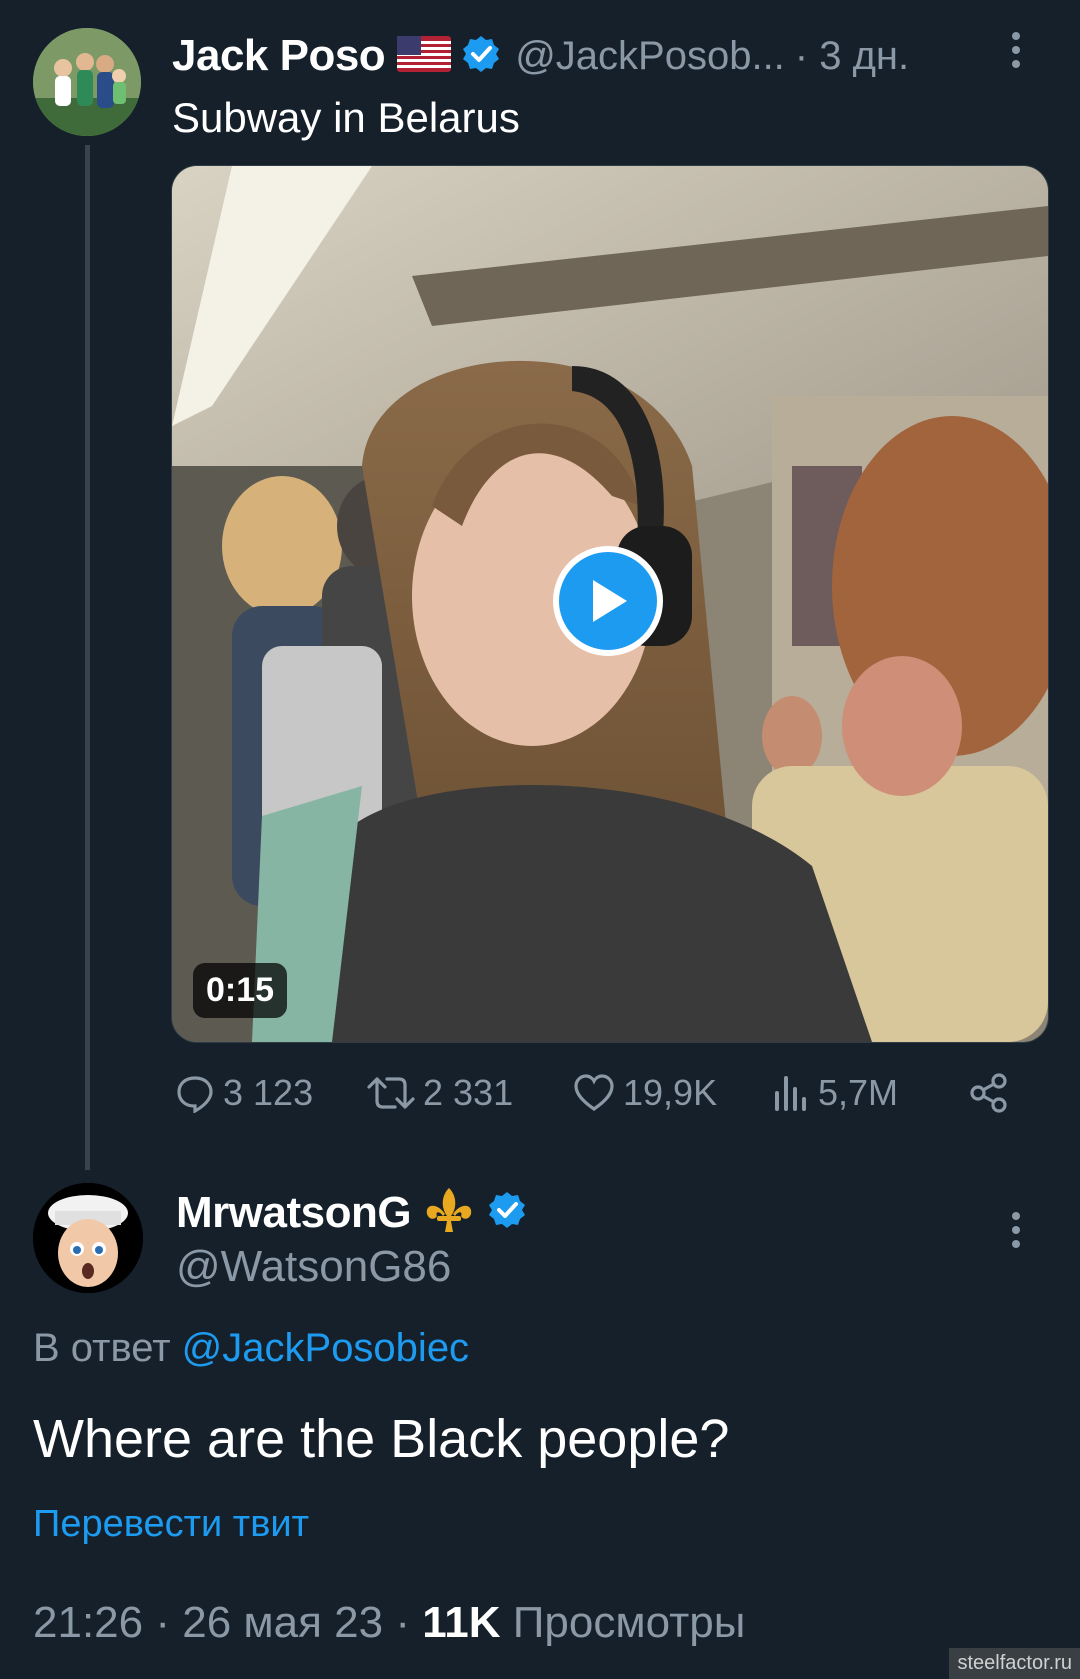 Image resolution: width=1080 pixels, height=1679 pixels. Describe the element at coordinates (389, 1622) in the screenshot. I see `reply-meta: 21:26 · 26 мая 23 · 11K Просмотры` at that location.